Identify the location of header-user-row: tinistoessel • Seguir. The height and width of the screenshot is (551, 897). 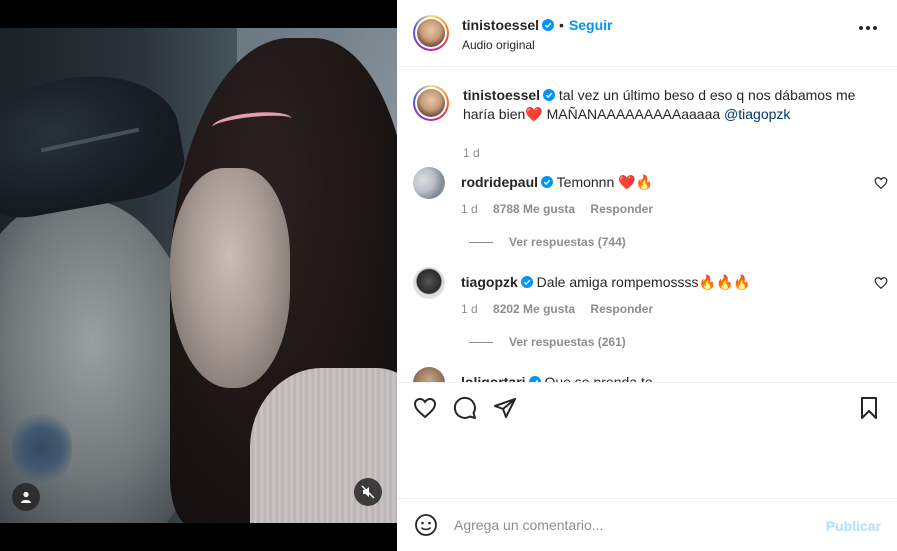
(537, 25).